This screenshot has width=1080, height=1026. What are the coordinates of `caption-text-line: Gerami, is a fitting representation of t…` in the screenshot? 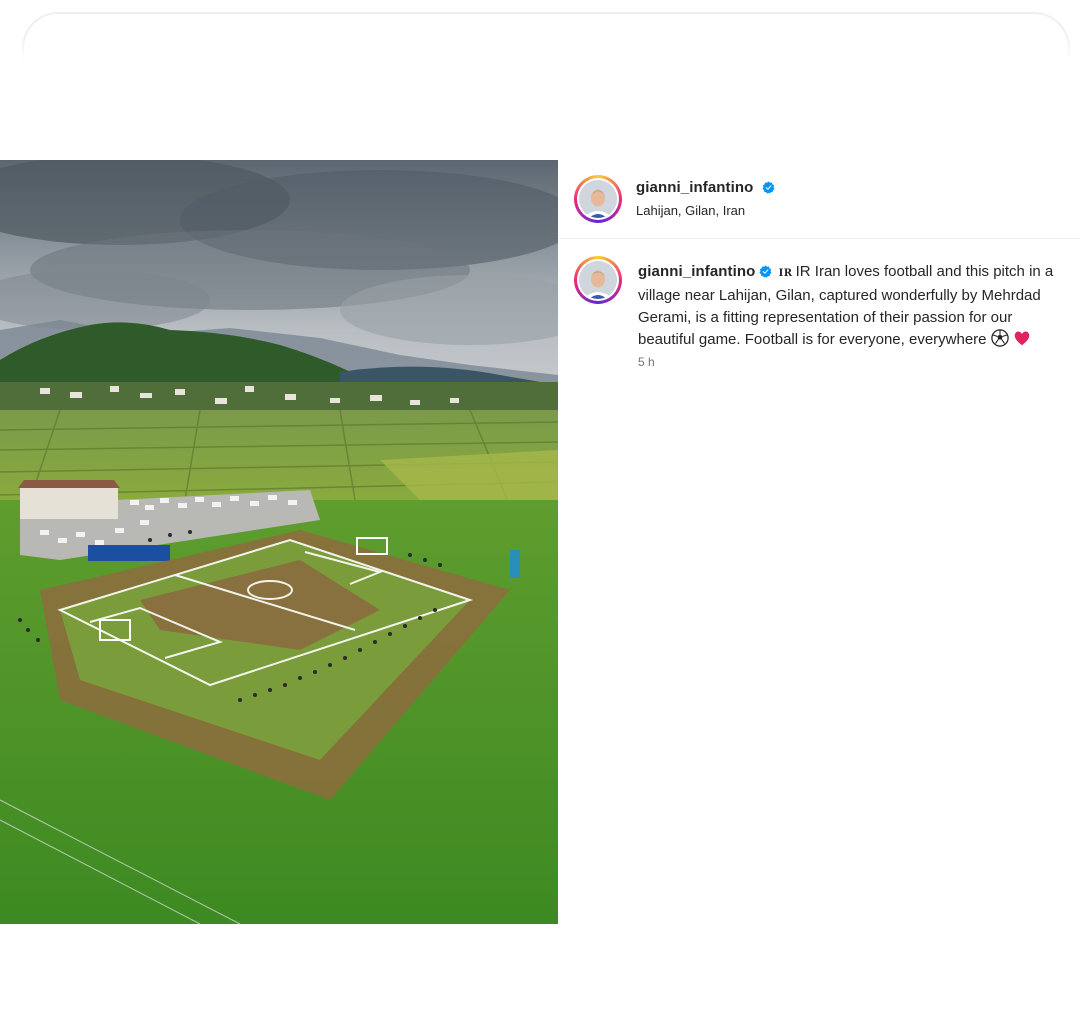 It's located at (825, 317).